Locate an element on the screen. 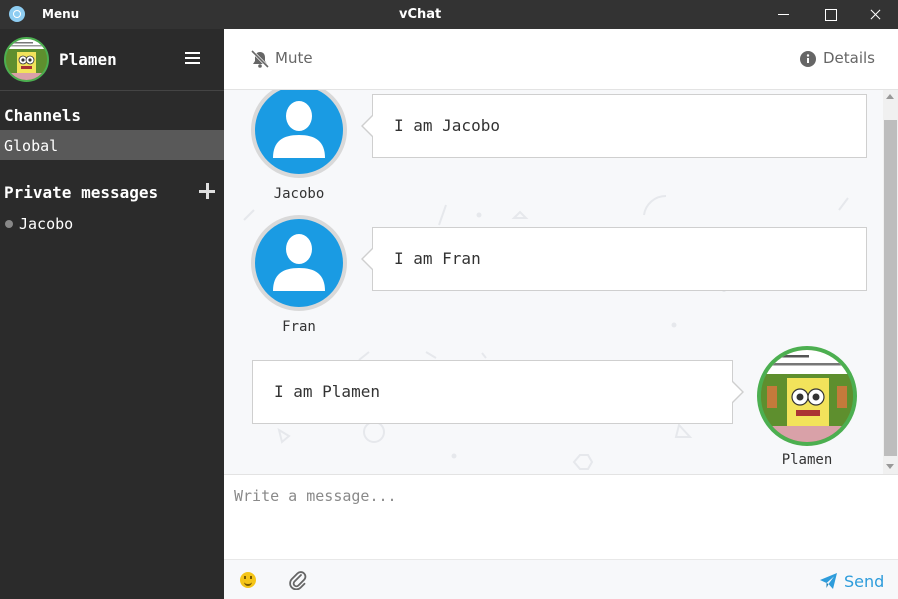 The image size is (898, 599). details-button: Details is located at coordinates (848, 59).